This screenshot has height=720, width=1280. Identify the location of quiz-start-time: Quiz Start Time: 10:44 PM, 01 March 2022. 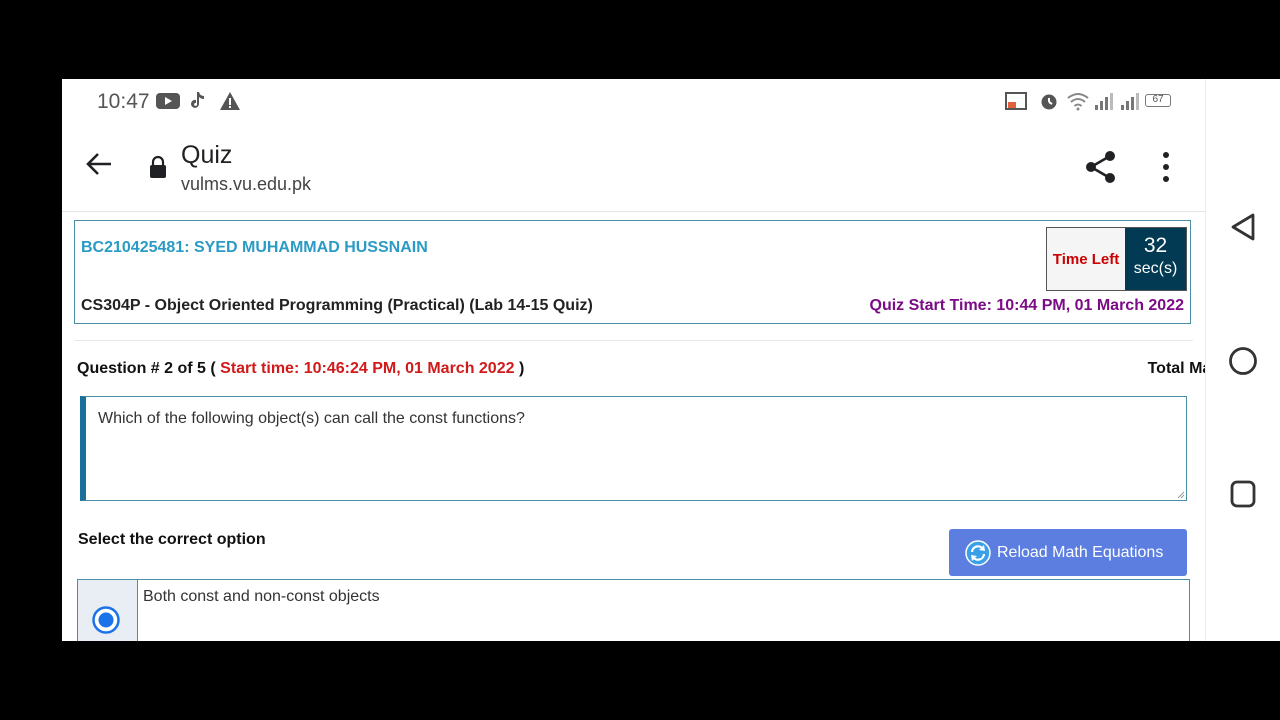
(1027, 305).